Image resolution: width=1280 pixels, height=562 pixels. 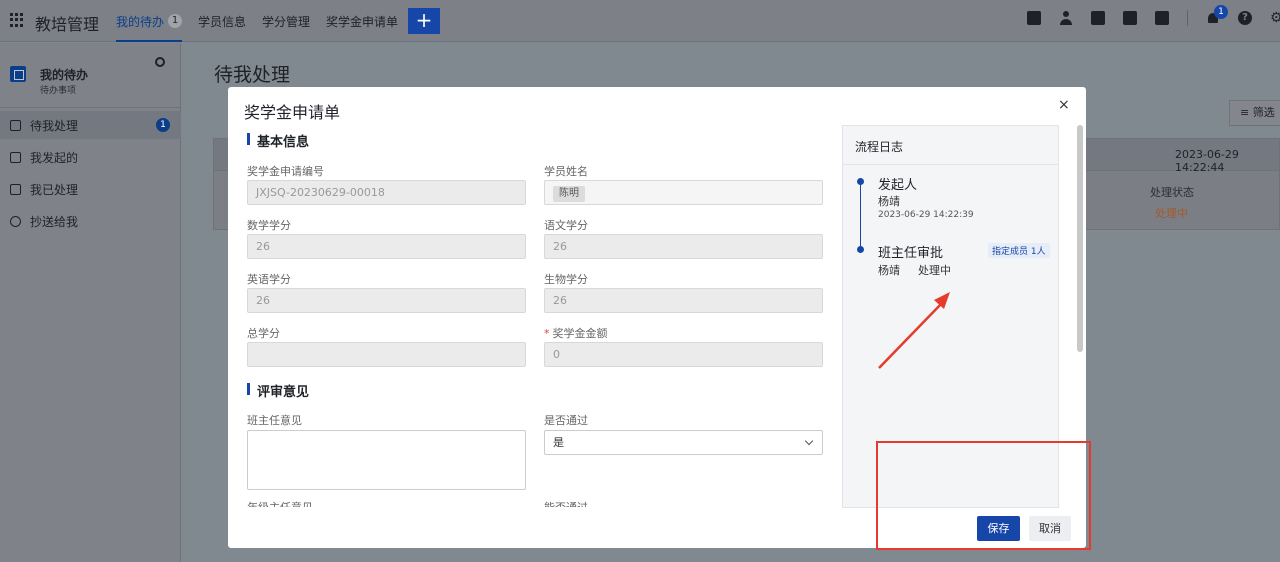 I want to click on filter-button: ≡ 筛选, so click(x=1254, y=113).